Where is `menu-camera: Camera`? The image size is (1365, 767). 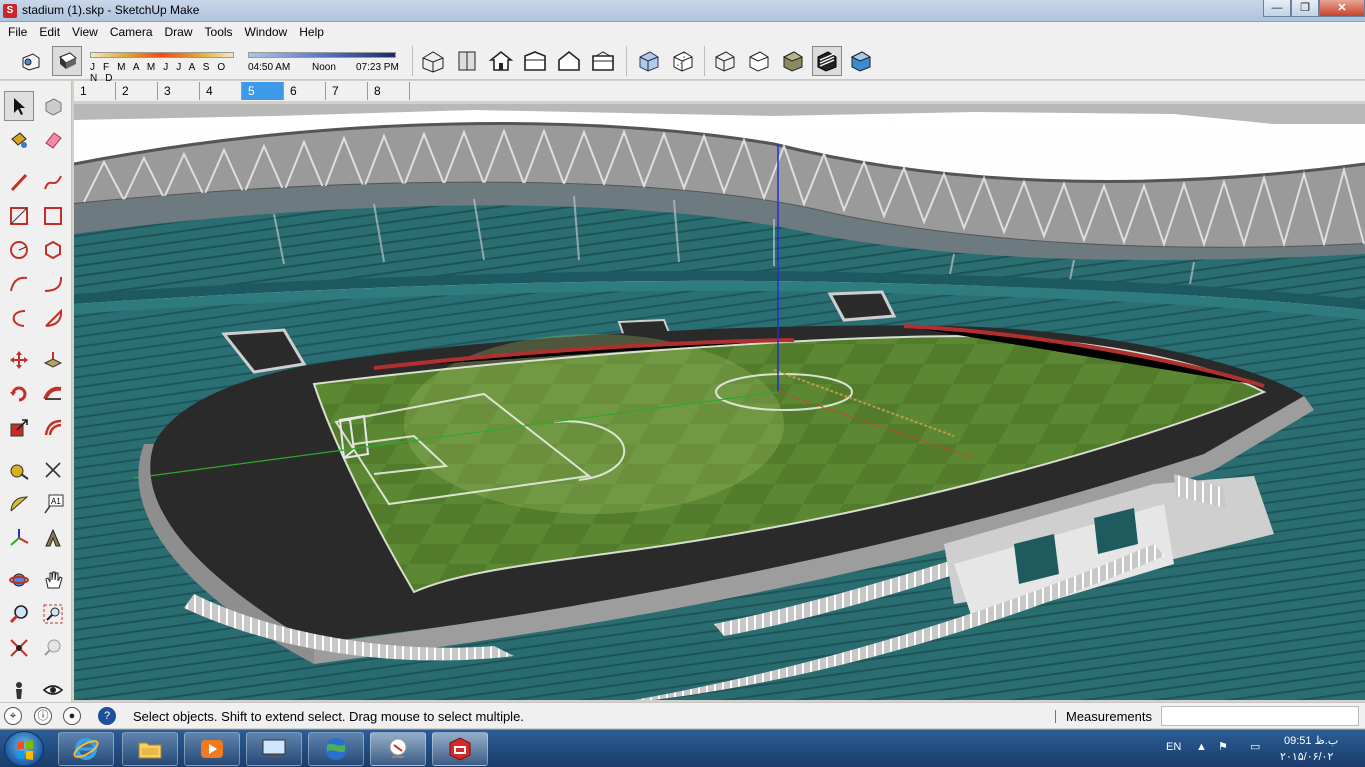 menu-camera: Camera is located at coordinates (131, 32).